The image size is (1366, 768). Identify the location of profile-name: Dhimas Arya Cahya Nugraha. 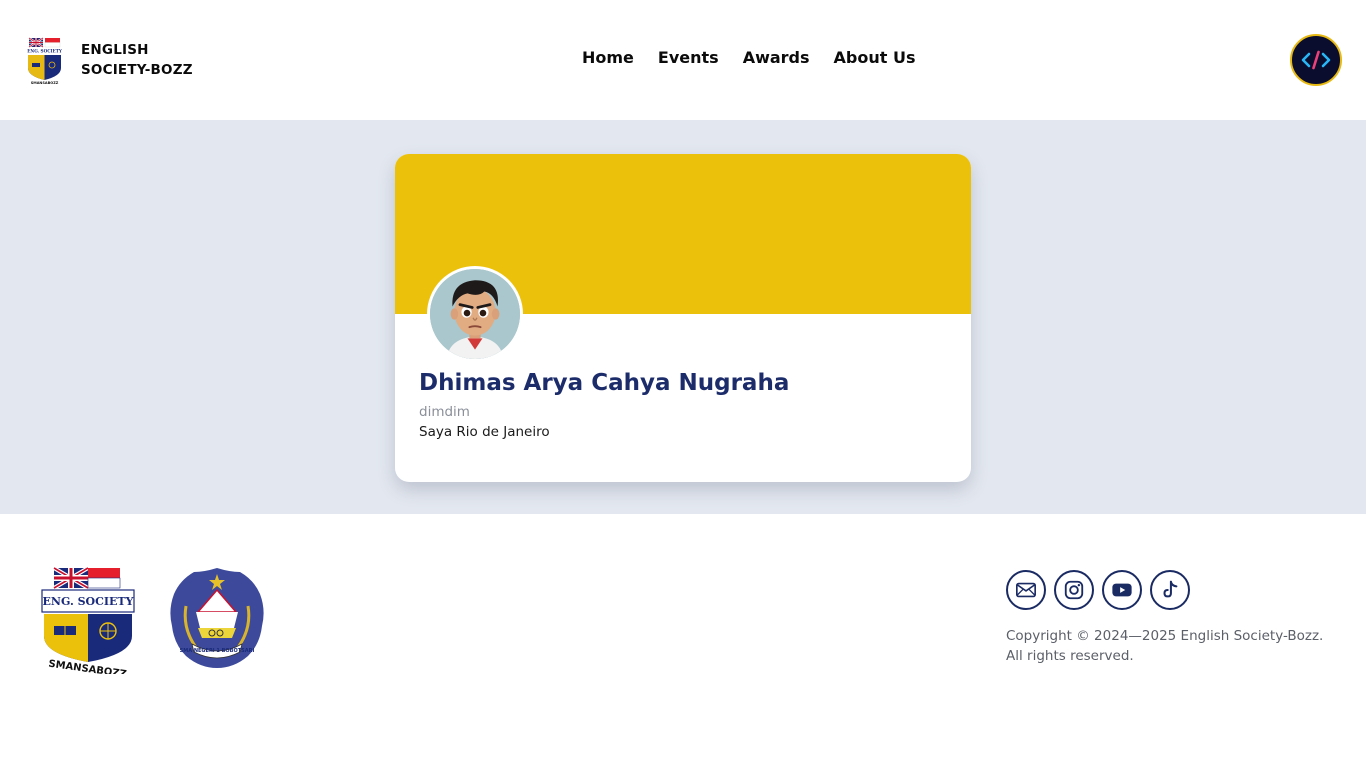
(604, 383).